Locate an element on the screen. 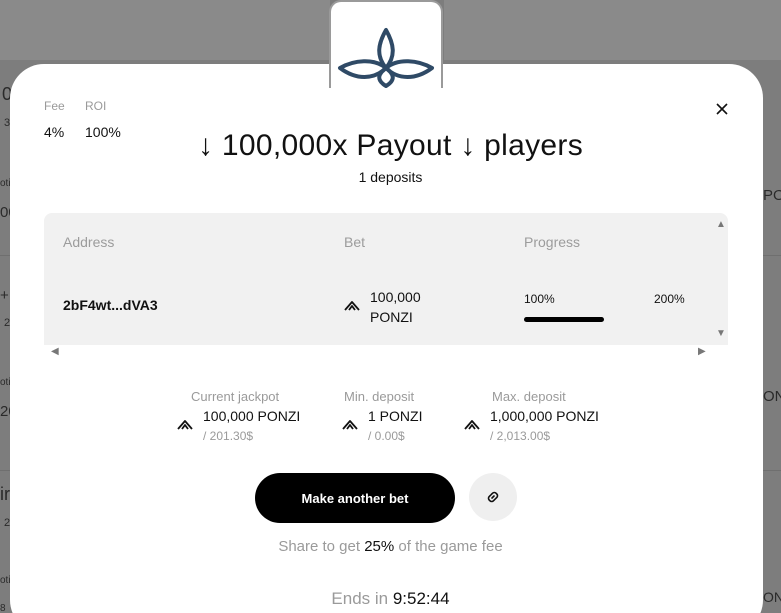 The width and height of the screenshot is (781, 613). min-deposit-usd: / 0.00$ is located at coordinates (386, 436).